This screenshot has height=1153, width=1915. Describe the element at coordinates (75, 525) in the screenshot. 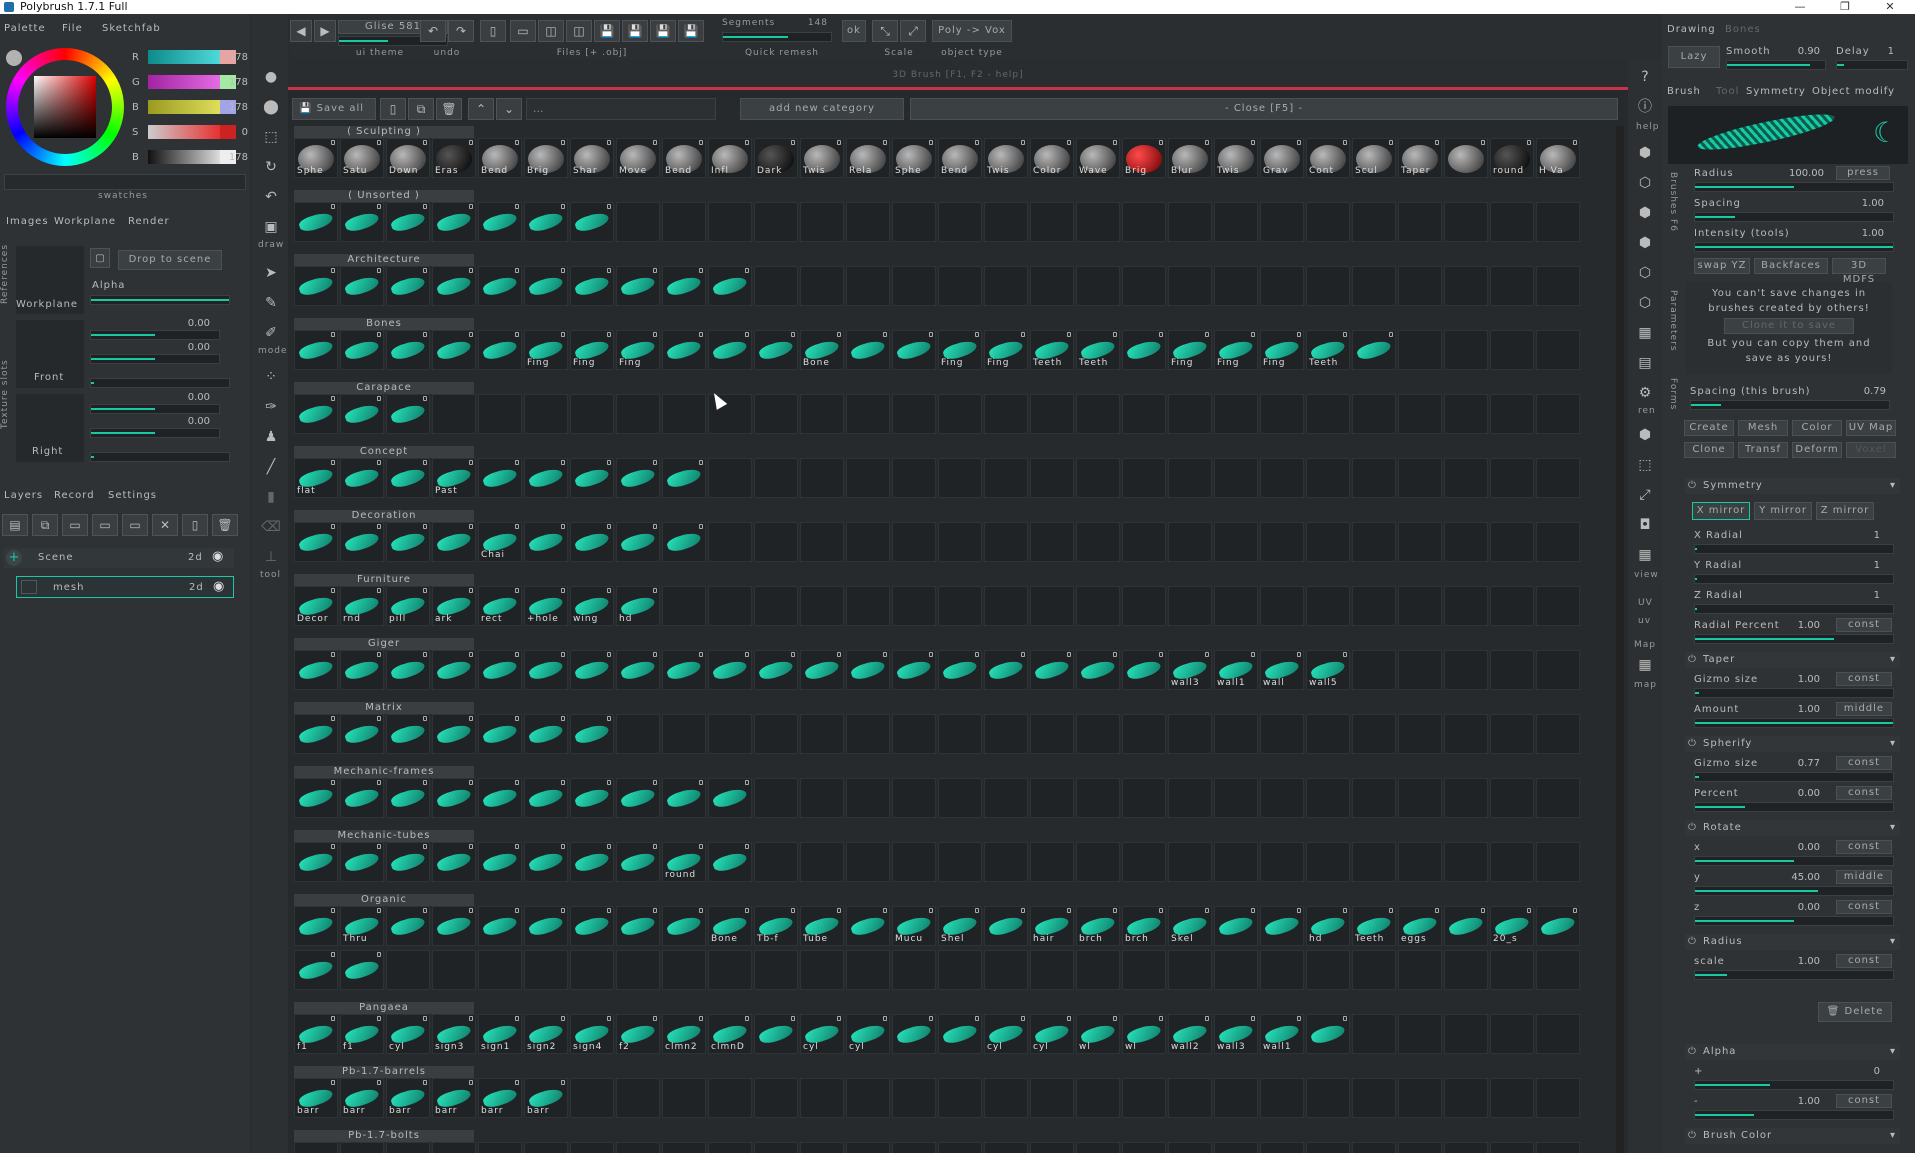

I see `merge-icon: ▭` at that location.